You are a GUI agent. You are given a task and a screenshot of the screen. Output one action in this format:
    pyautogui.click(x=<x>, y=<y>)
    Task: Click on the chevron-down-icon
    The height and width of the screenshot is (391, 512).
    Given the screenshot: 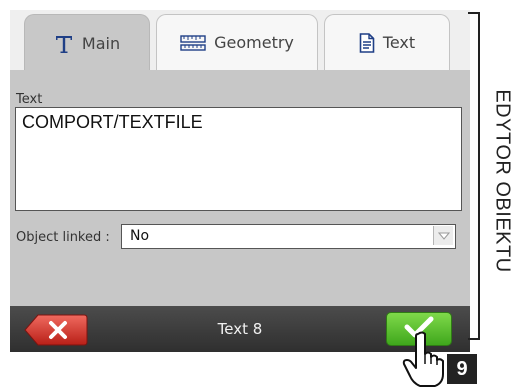 What is the action you would take?
    pyautogui.click(x=443, y=235)
    